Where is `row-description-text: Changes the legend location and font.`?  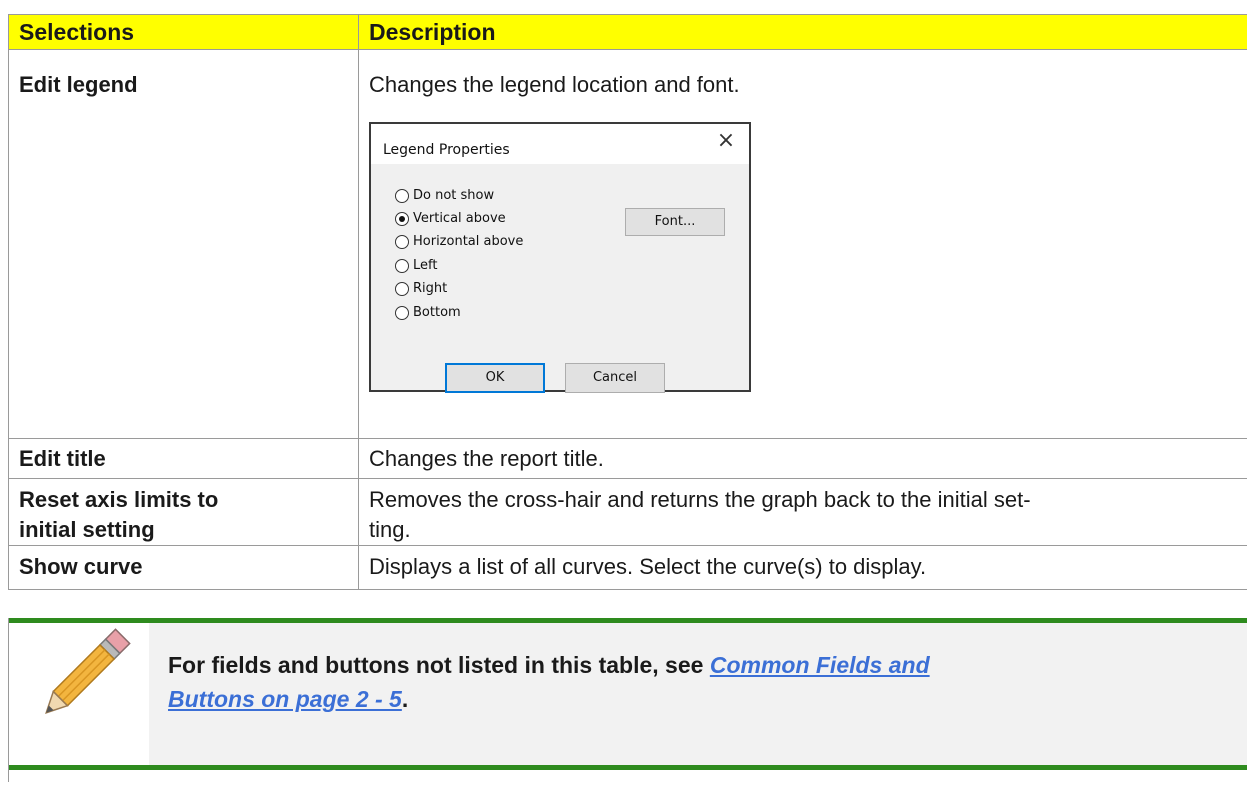 row-description-text: Changes the legend location and font. is located at coordinates (554, 84).